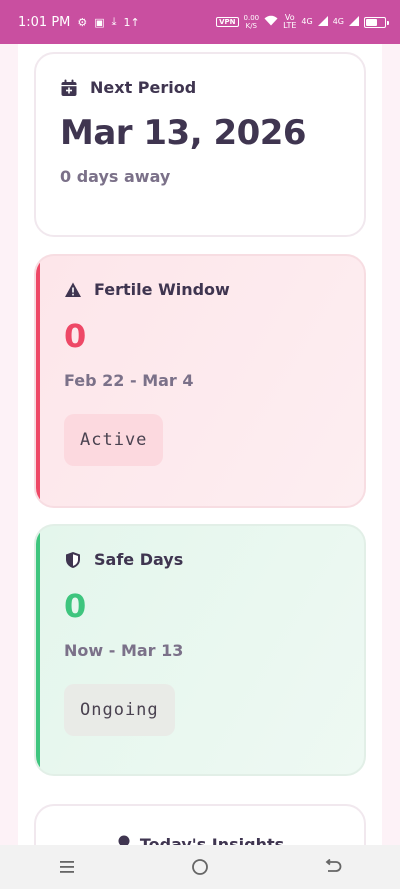  I want to click on shield-icon, so click(73, 560).